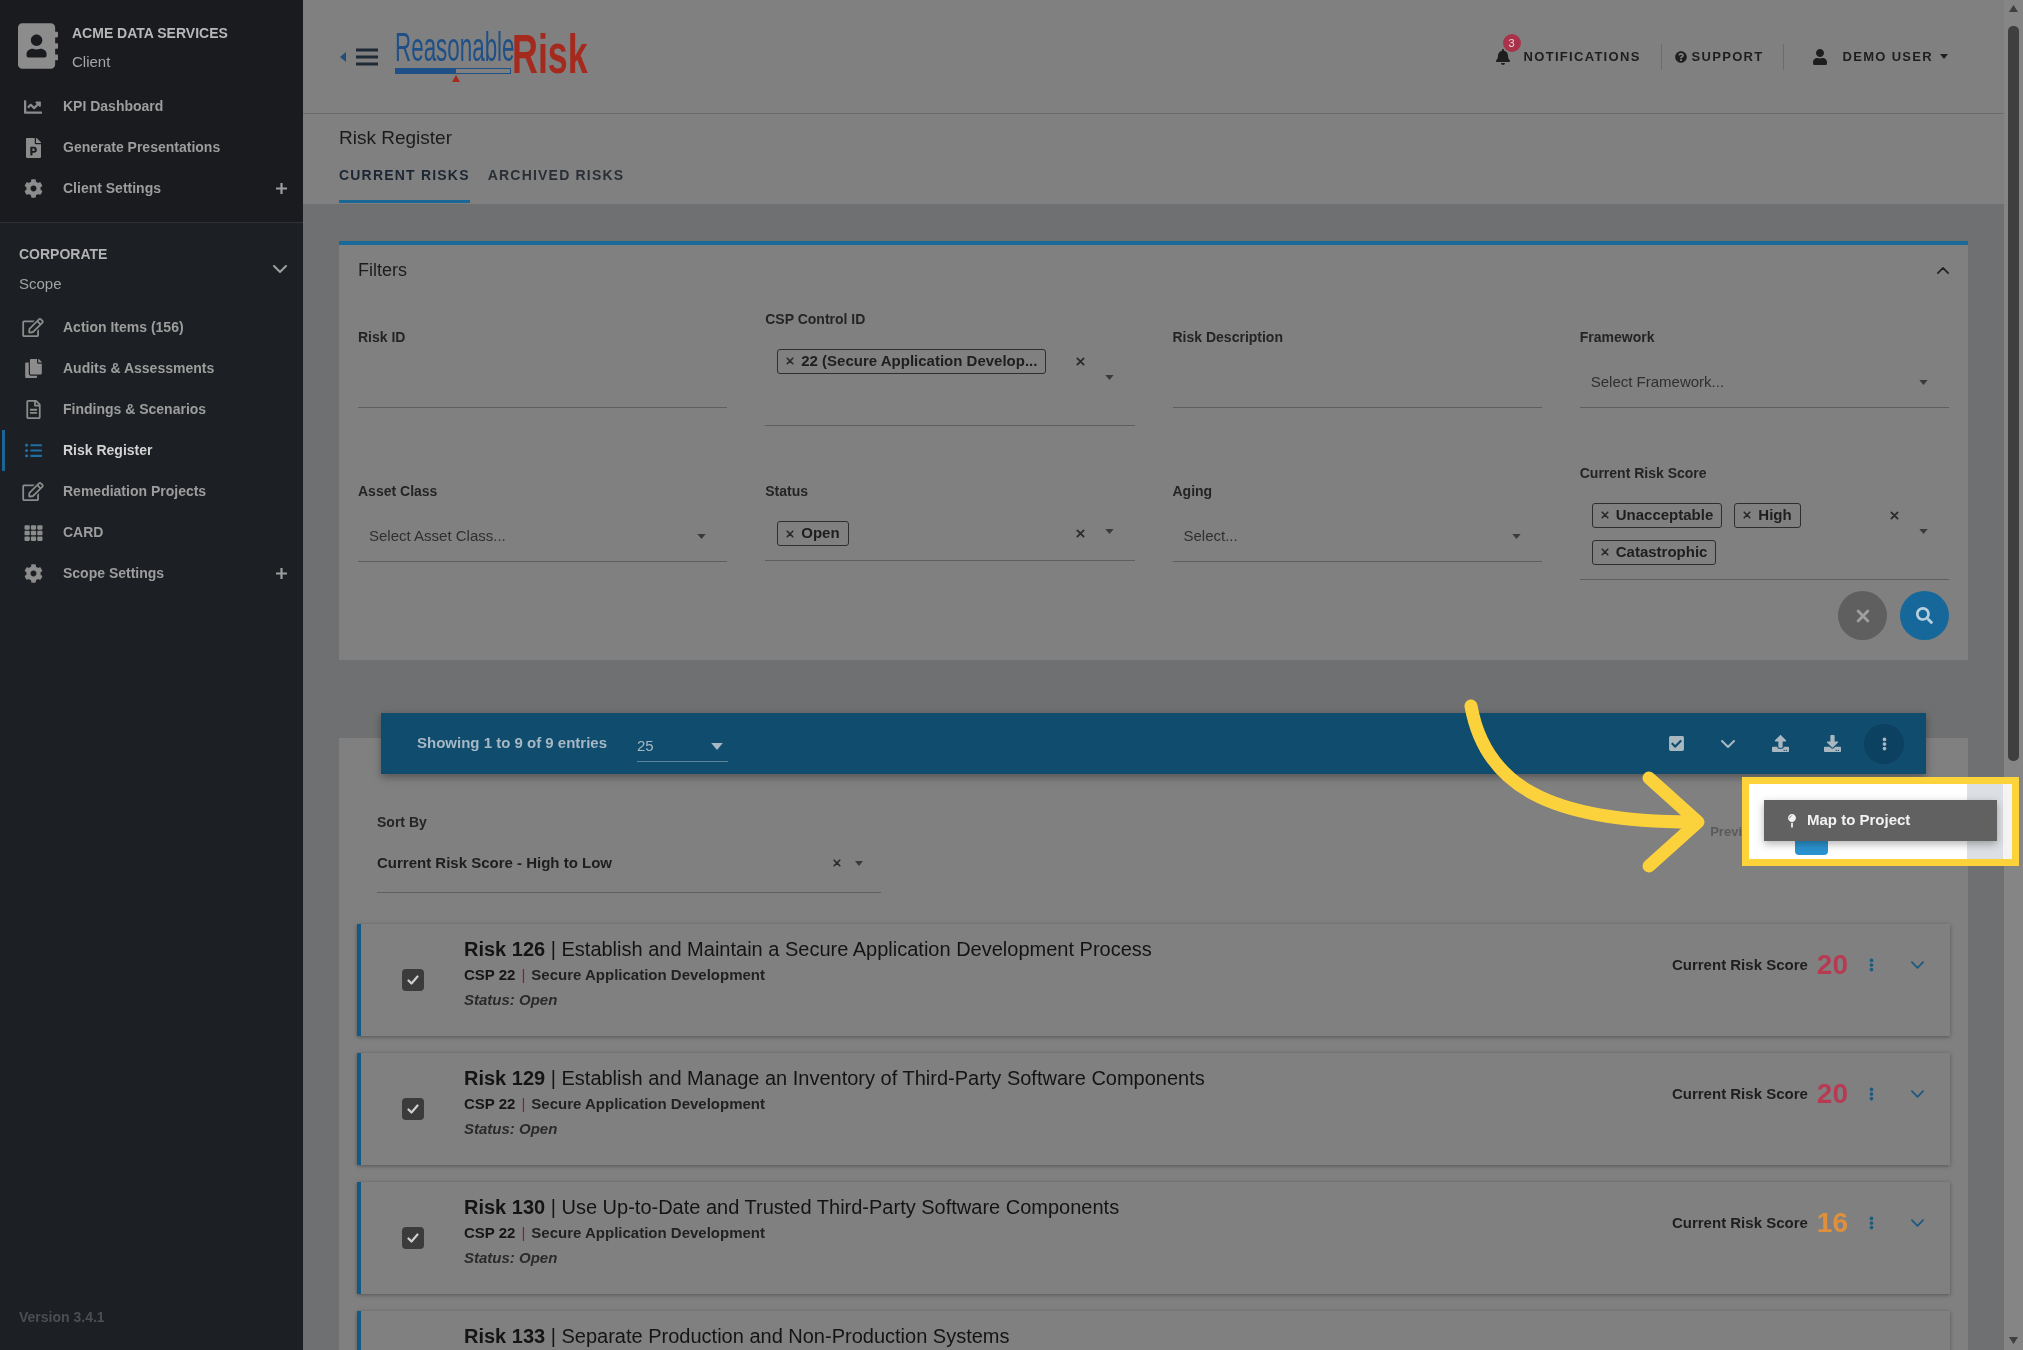 This screenshot has height=1350, width=2023. I want to click on support-link: SUPPORT, so click(1719, 56).